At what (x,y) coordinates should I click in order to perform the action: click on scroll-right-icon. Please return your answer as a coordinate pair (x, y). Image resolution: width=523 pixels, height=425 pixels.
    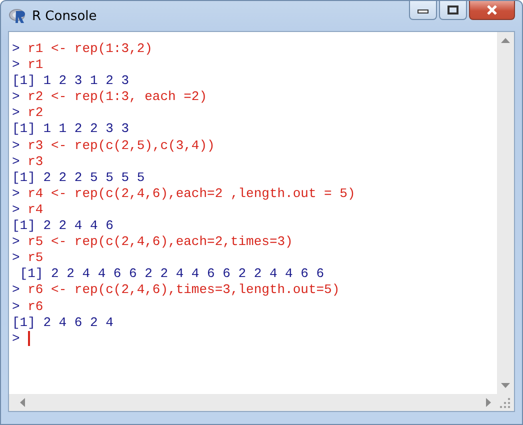
    Looking at the image, I should click on (488, 402).